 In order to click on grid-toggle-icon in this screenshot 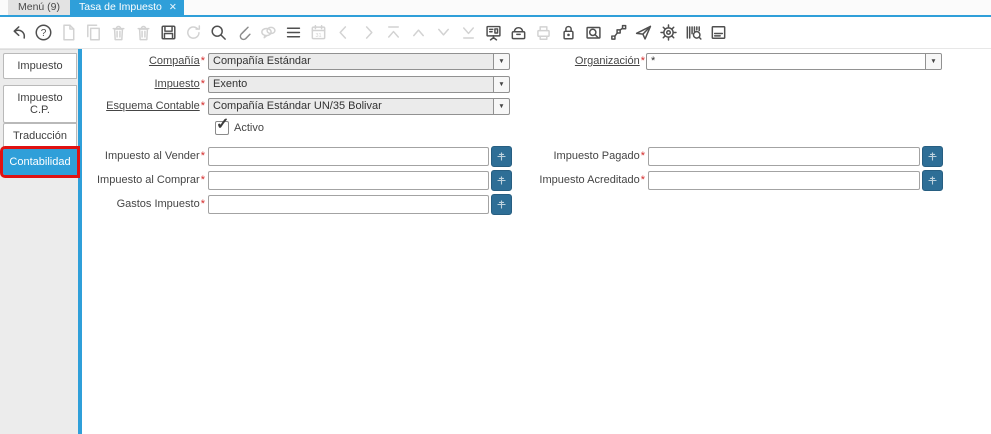, I will do `click(293, 33)`.